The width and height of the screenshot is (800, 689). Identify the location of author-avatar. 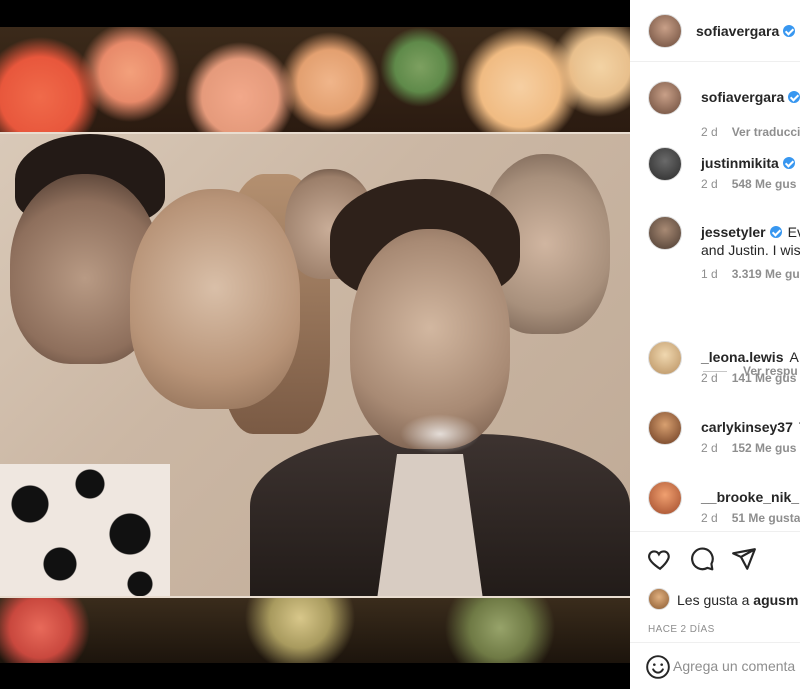
(665, 30).